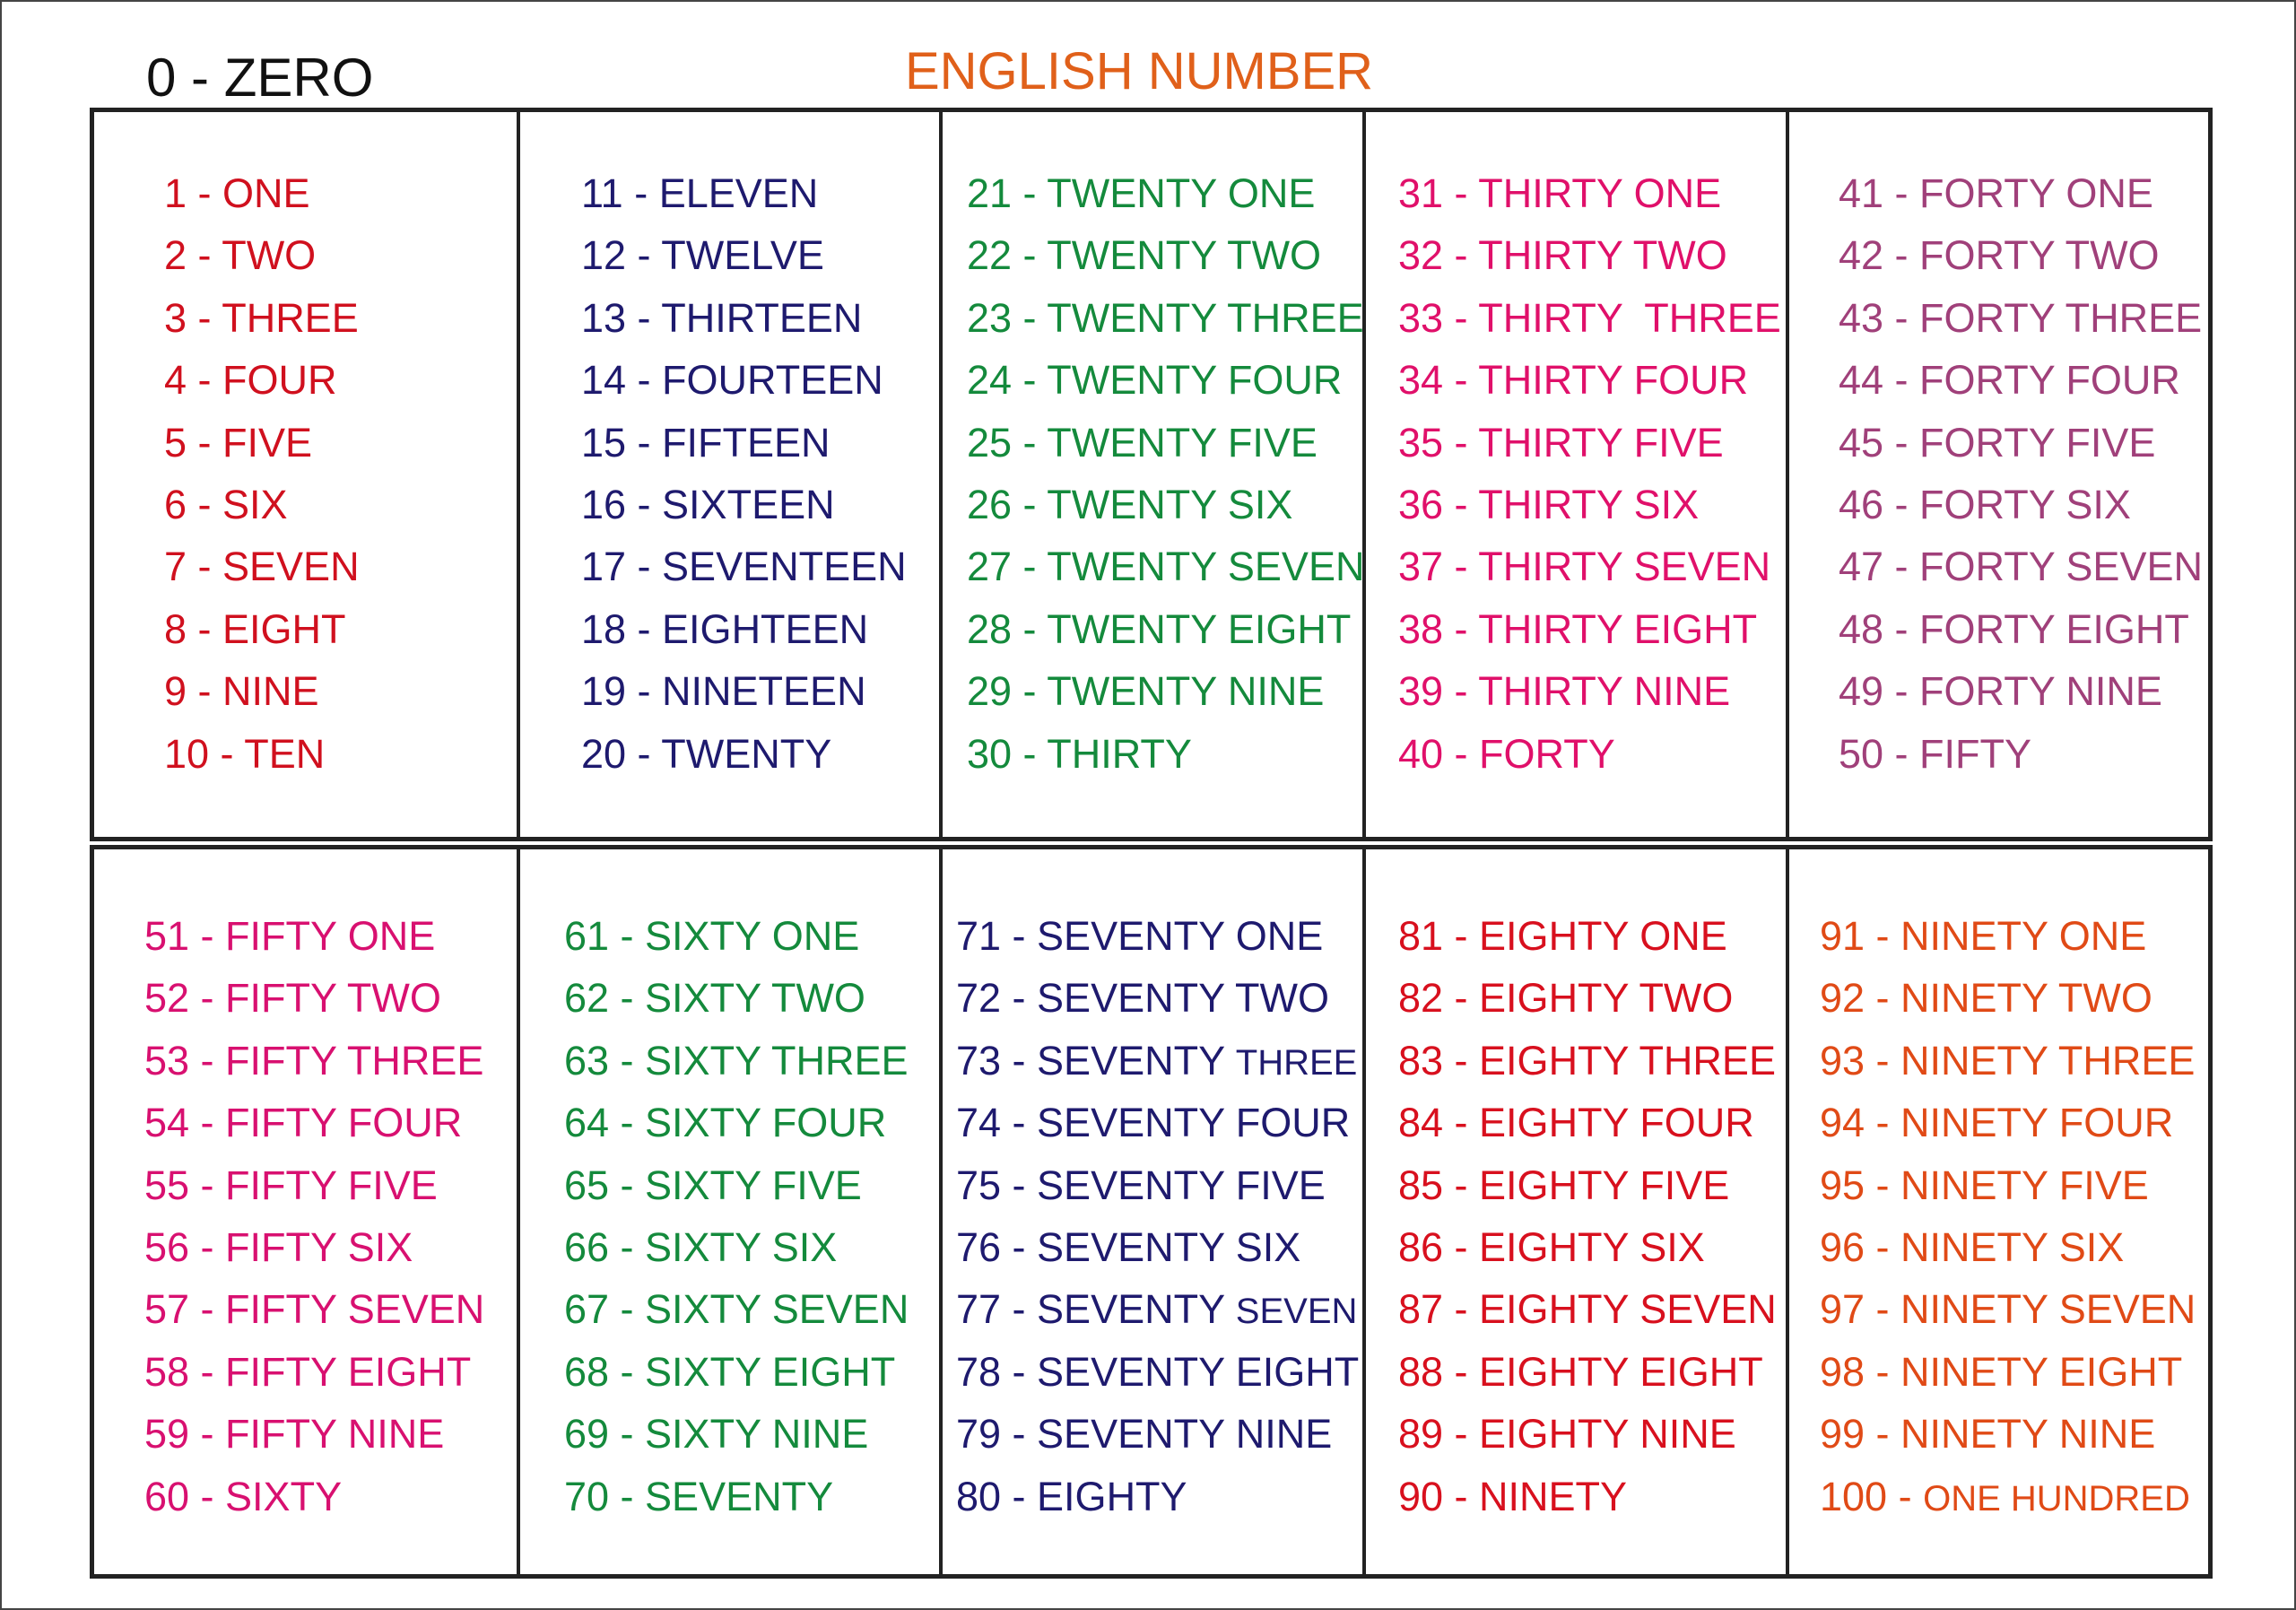 This screenshot has width=2296, height=1610. Describe the element at coordinates (1165, 193) in the screenshot. I see `number-item: 21 - TWENTY ONE` at that location.